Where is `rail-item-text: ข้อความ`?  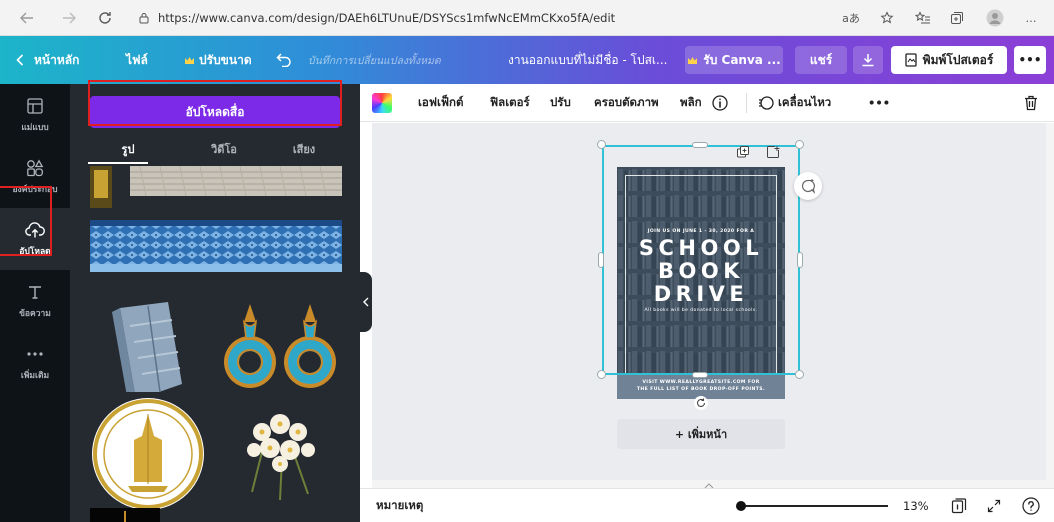 rail-item-text: ข้อความ is located at coordinates (35, 301).